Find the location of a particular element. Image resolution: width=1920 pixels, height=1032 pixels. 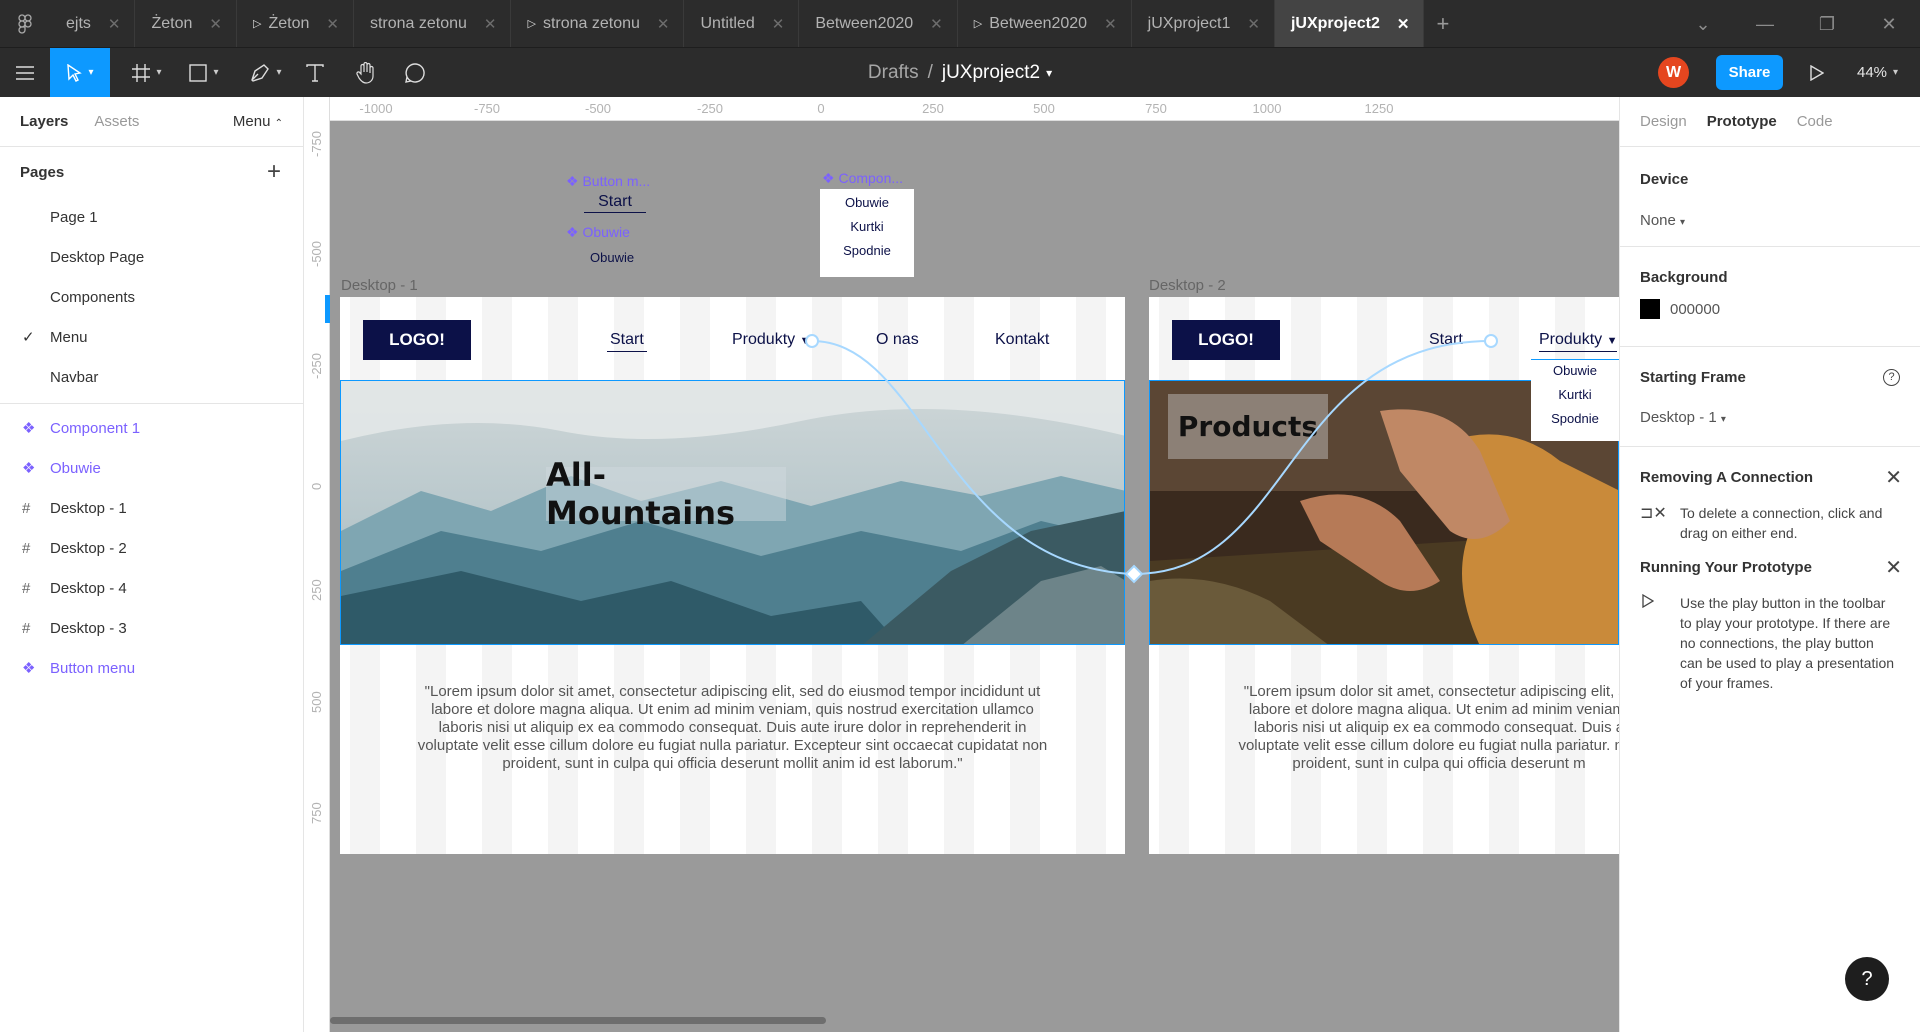

background-hex: 000000 is located at coordinates (1695, 309).